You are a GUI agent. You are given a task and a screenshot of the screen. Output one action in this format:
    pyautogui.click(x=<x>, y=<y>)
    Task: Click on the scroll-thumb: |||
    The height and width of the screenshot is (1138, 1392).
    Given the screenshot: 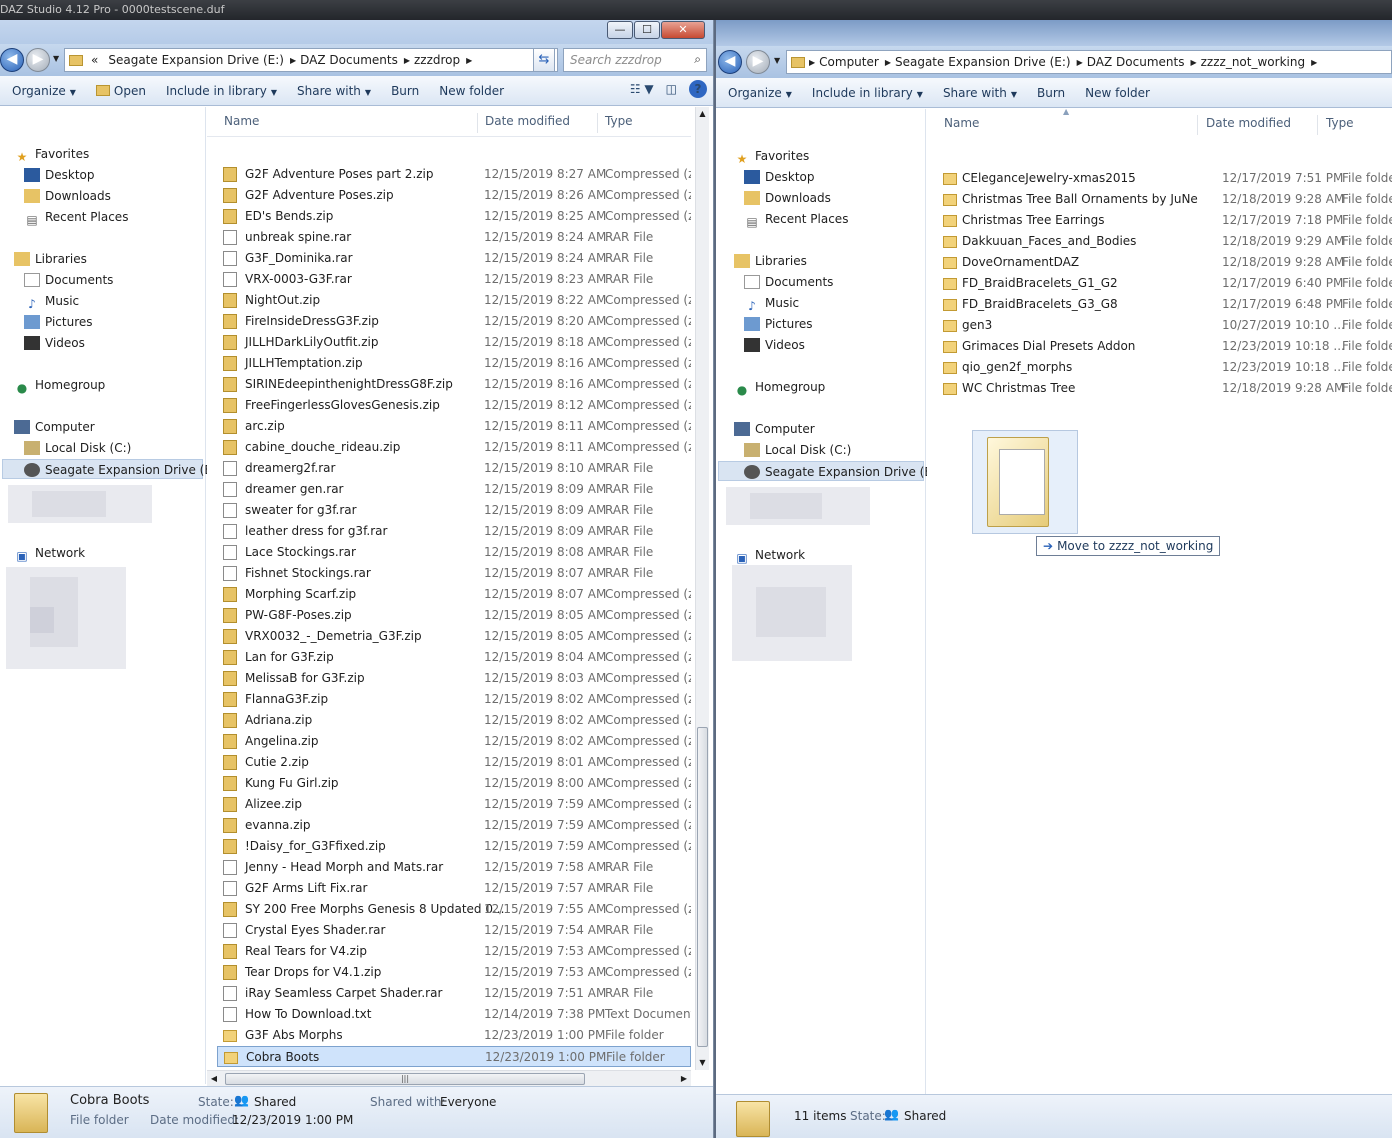 What is the action you would take?
    pyautogui.click(x=405, y=1079)
    